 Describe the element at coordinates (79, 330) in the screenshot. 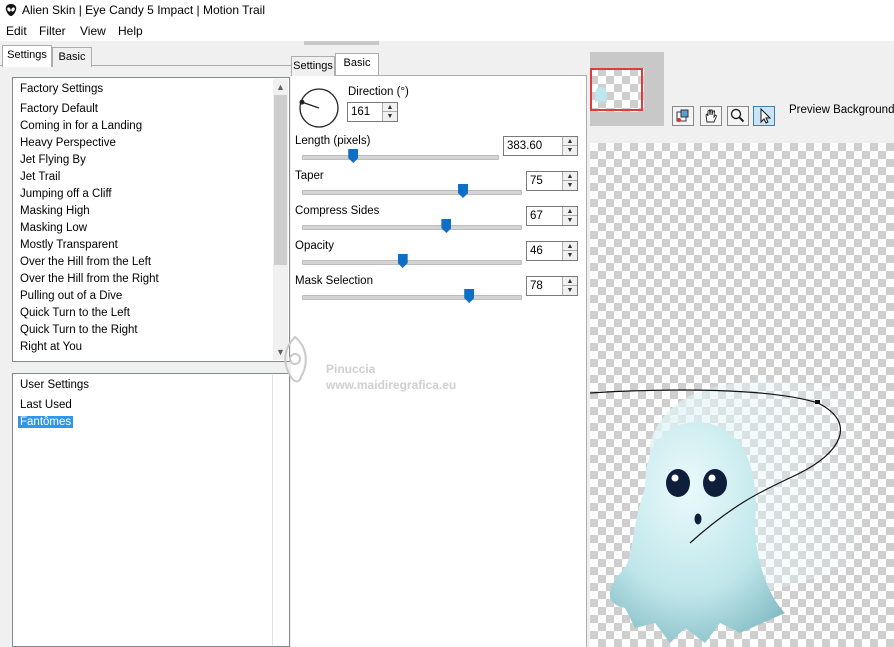

I see `factory-setting-item: Quick Turn to the Right` at that location.